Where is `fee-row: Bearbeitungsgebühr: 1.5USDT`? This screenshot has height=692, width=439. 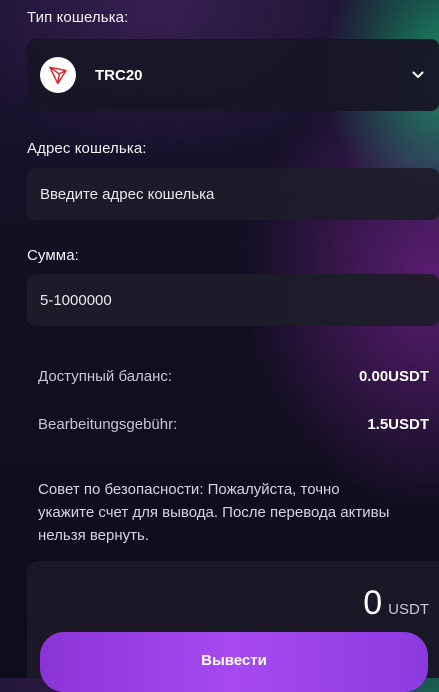
fee-row: Bearbeitungsgebühr: 1.5USDT is located at coordinates (233, 424).